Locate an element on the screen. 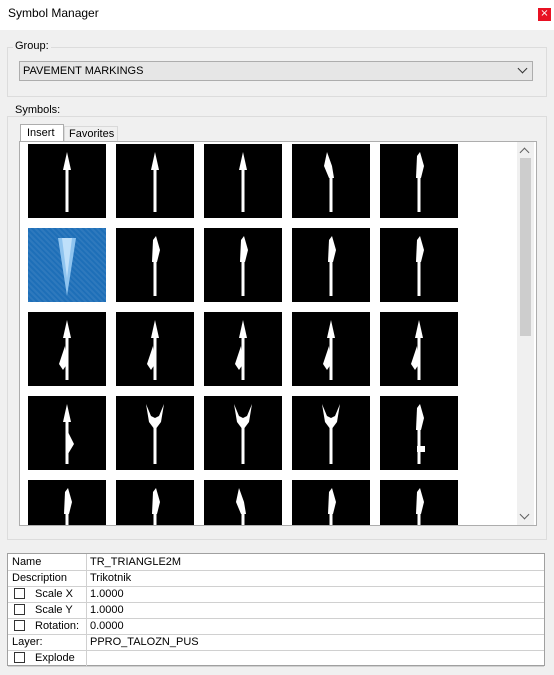  arrow-right-hook-icon is located at coordinates (420, 434).